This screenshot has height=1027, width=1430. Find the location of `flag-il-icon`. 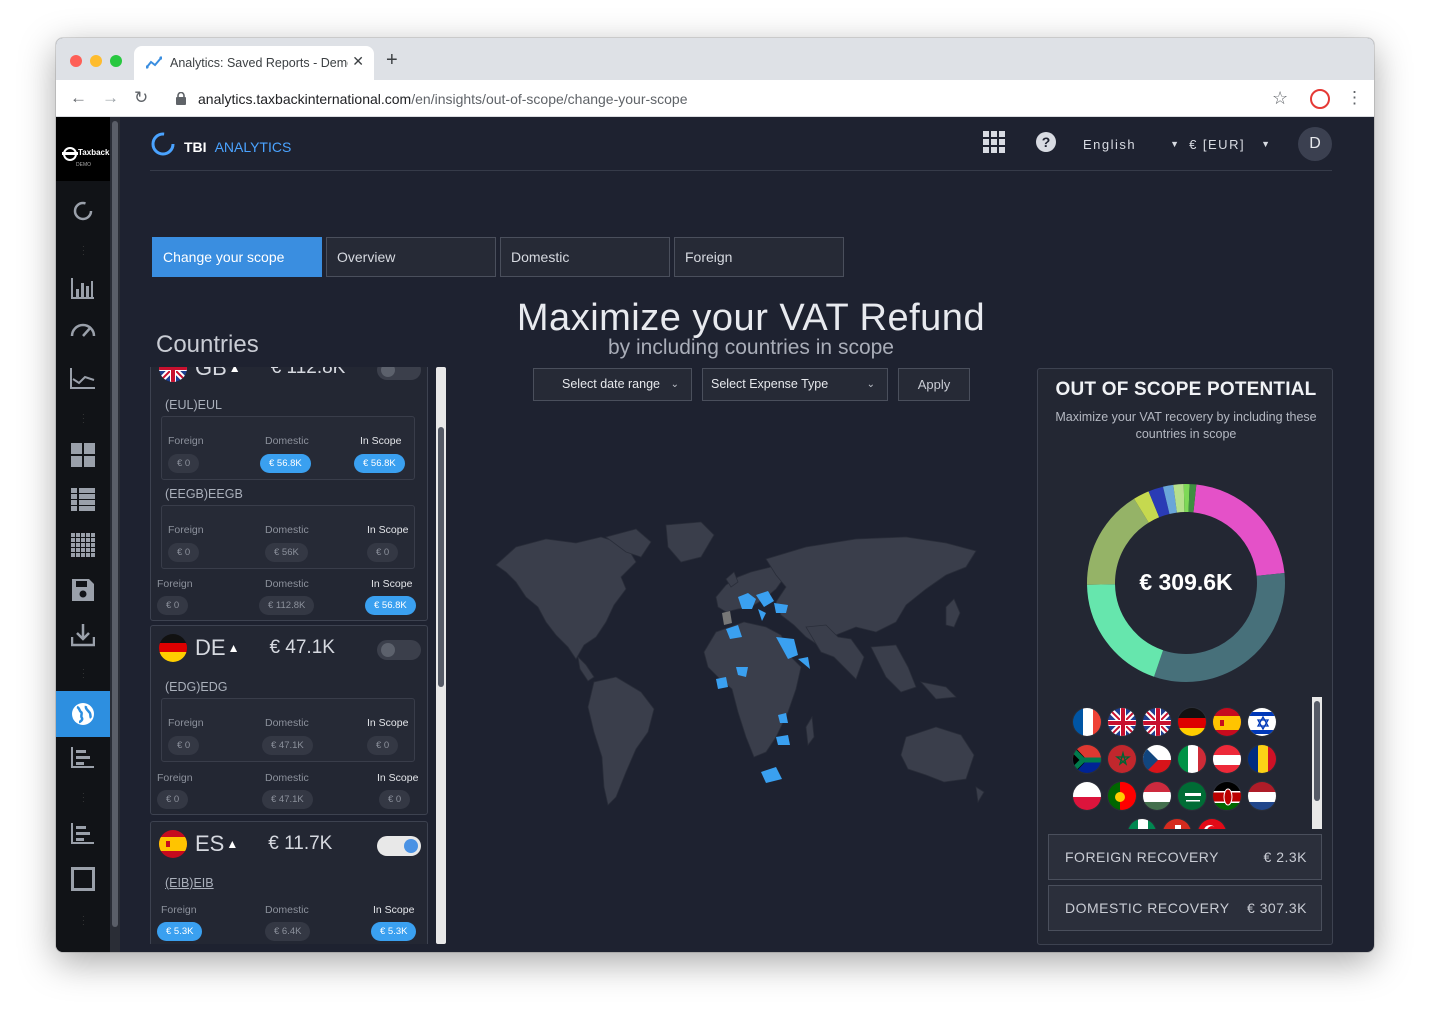

flag-il-icon is located at coordinates (1262, 722).